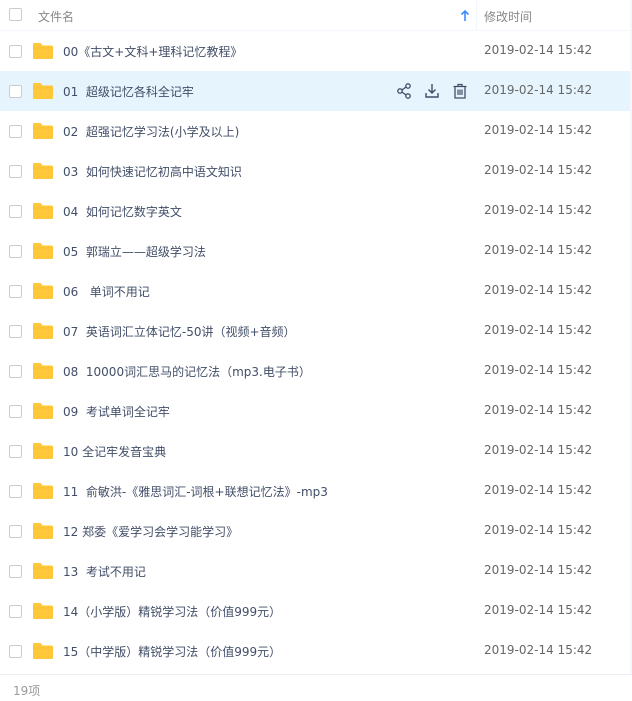  I want to click on file-row: 01 超级记忆各科全记牢 2019-02-14 15:42, so click(316, 91).